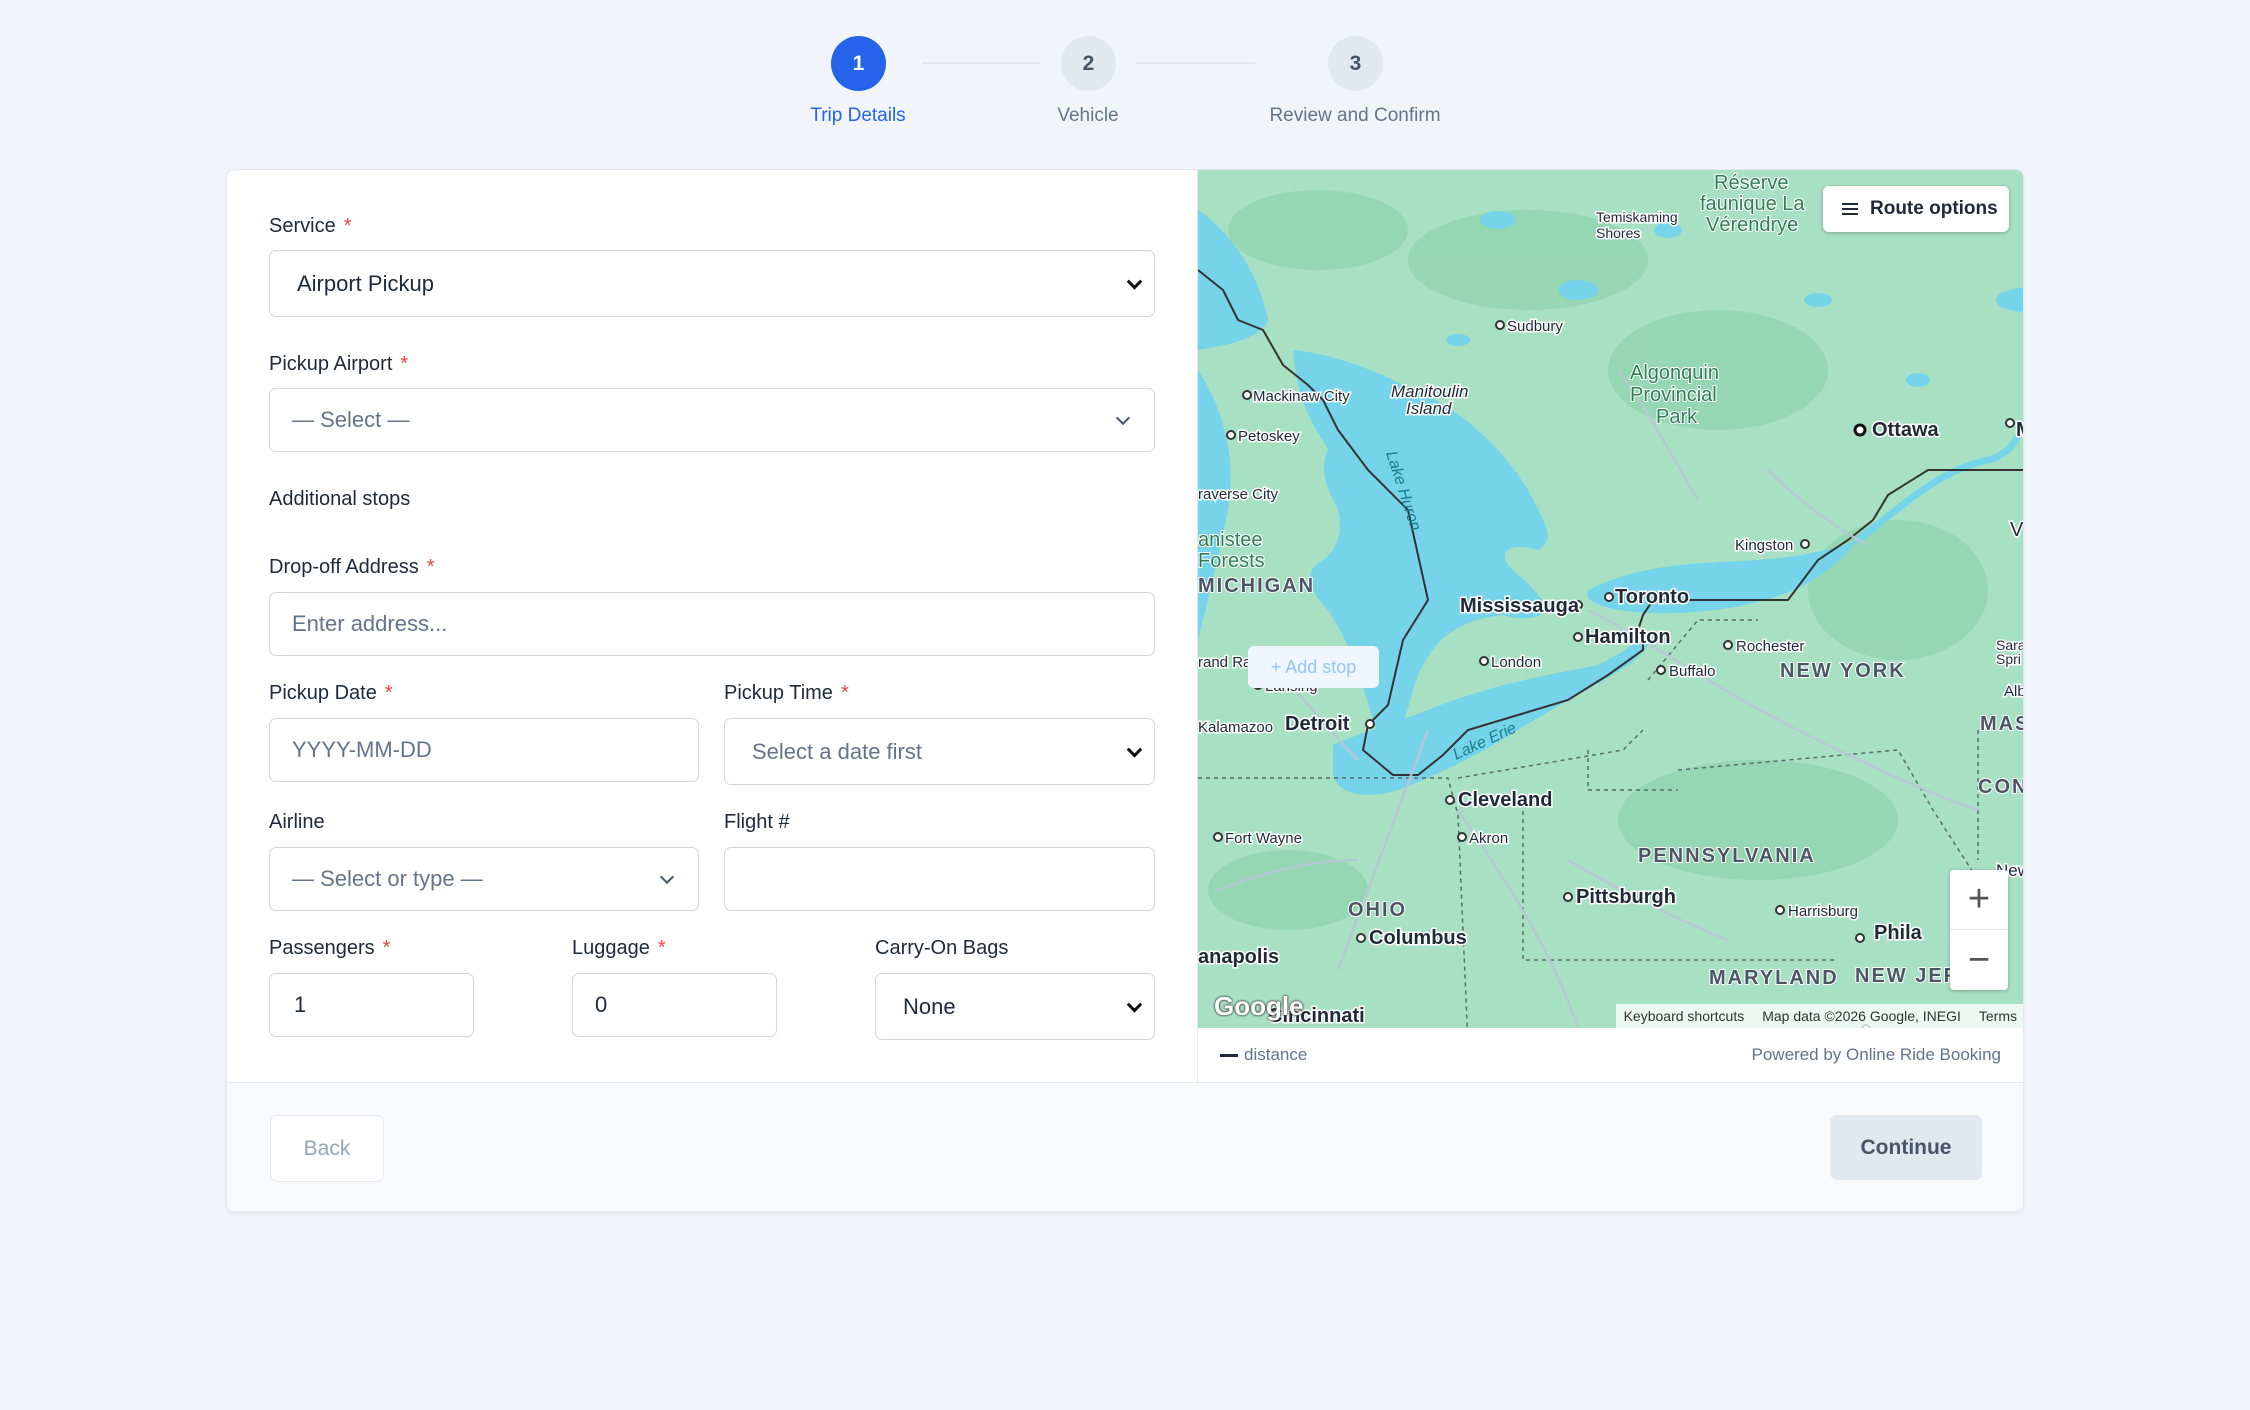 The width and height of the screenshot is (2250, 1410). What do you see at coordinates (1673, 395) in the screenshot?
I see `map-label-provincial: Provincial` at bounding box center [1673, 395].